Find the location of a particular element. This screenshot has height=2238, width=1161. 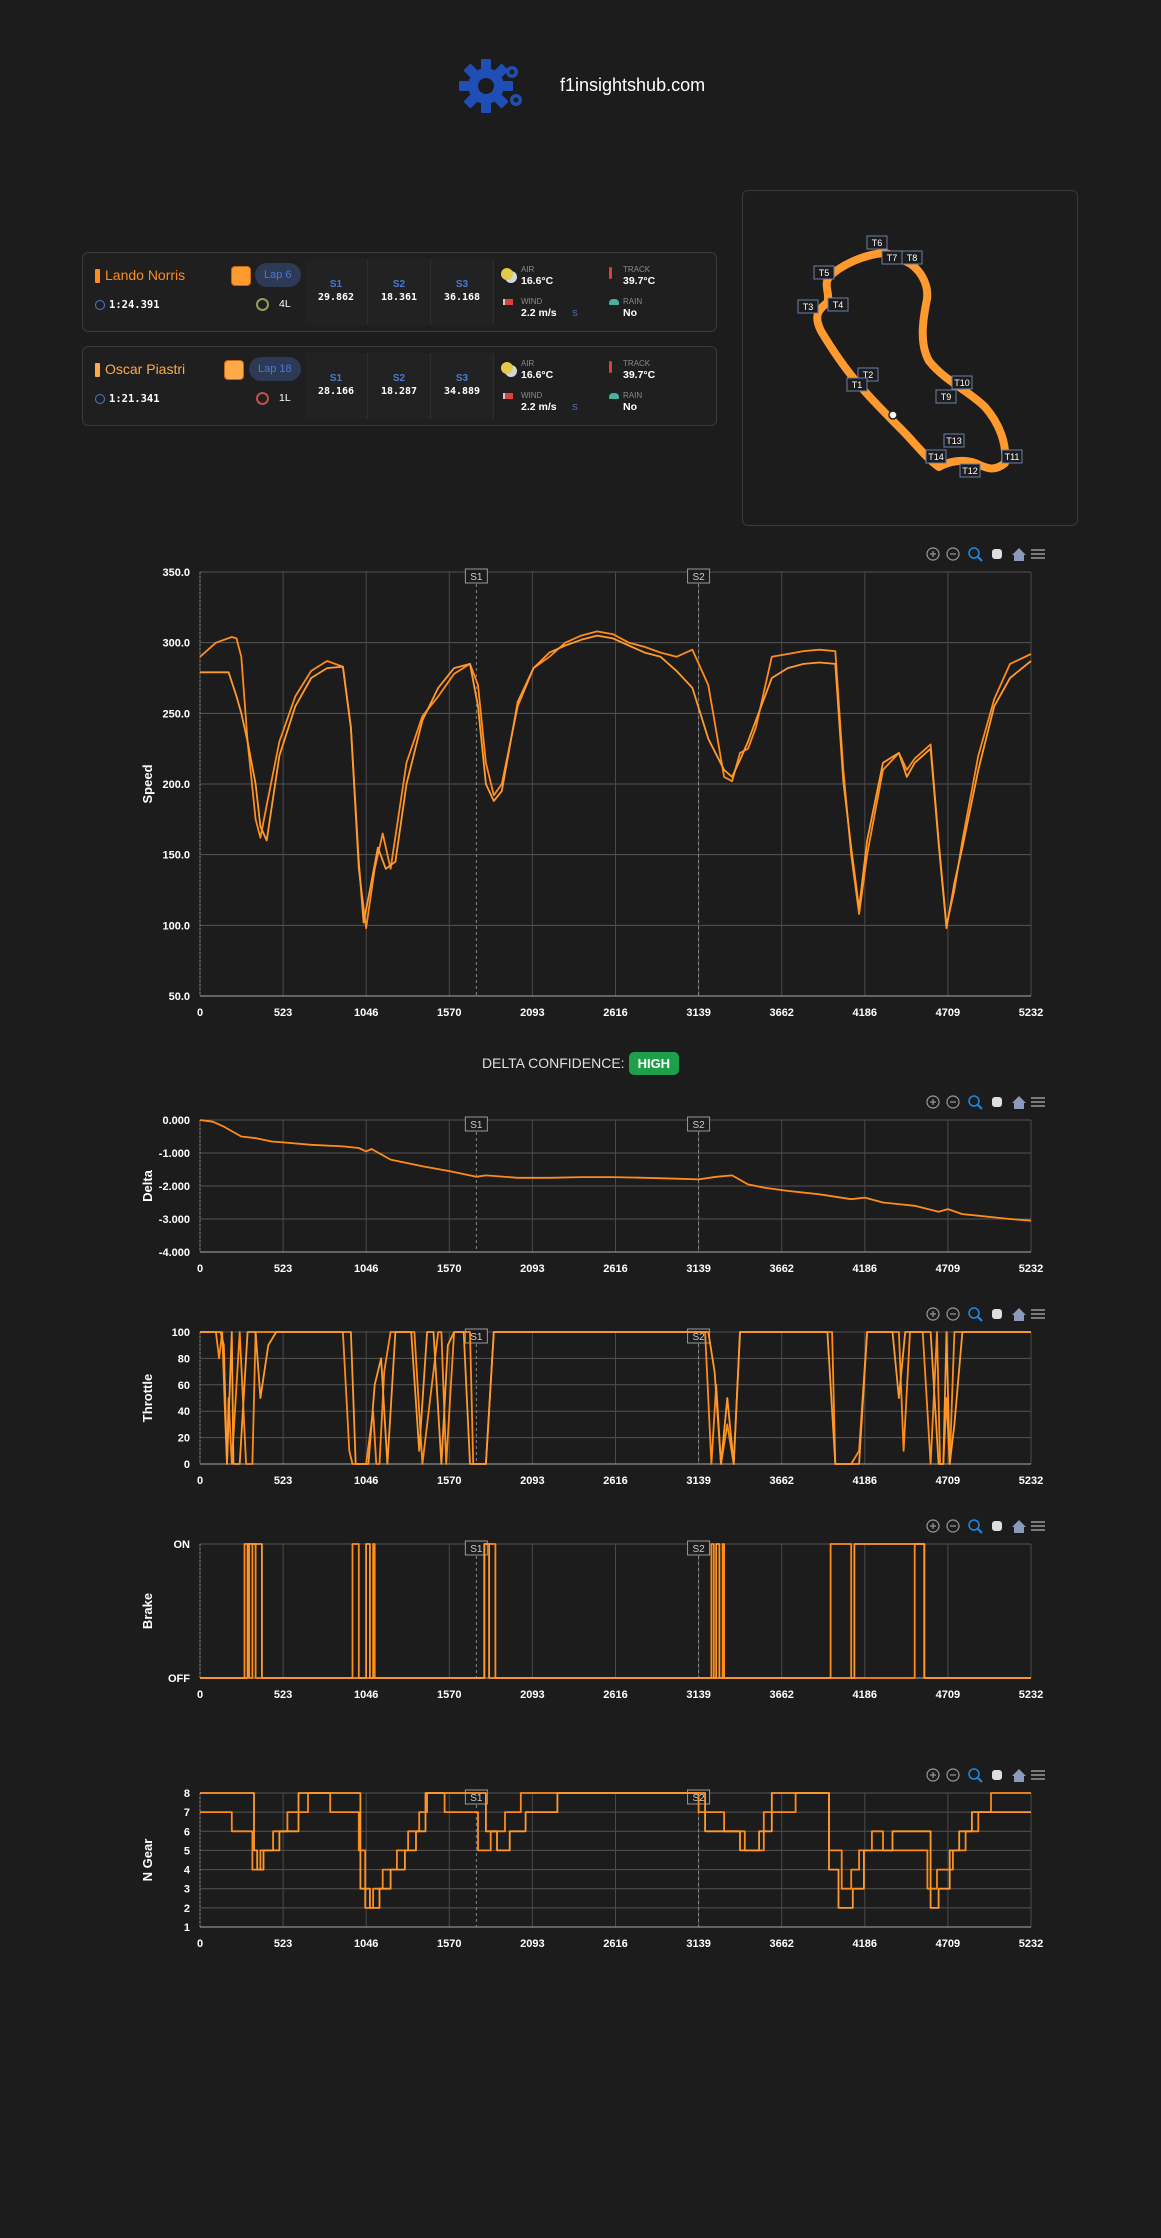

y-axis-title: Throttle is located at coordinates (147, 1398).